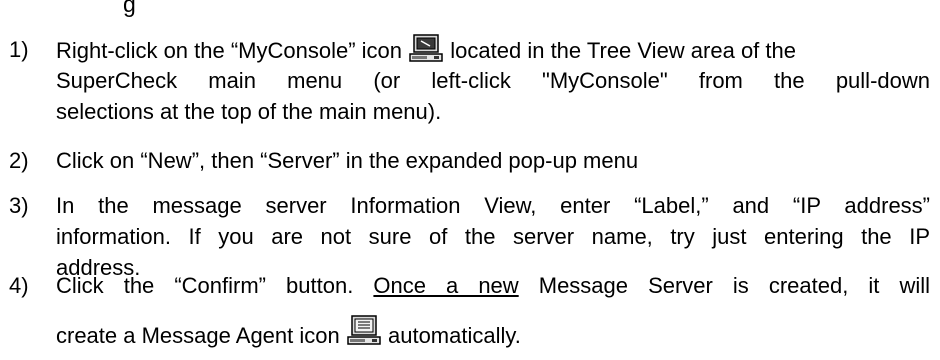 This screenshot has height=360, width=940. Describe the element at coordinates (454, 335) in the screenshot. I see `step-4-text-d: automatically.` at that location.